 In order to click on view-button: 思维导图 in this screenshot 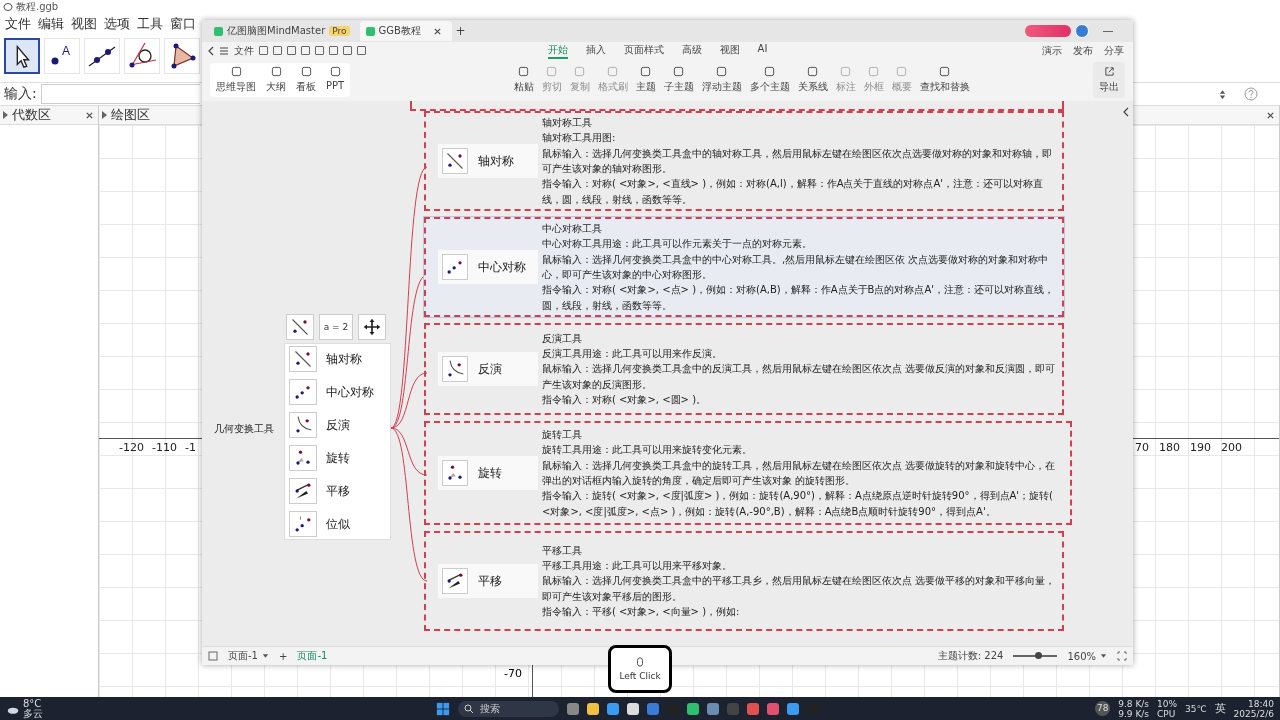, I will do `click(236, 80)`.